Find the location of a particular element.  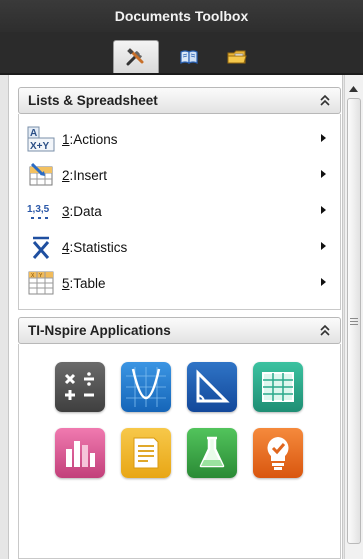

svg-text: A is located at coordinates (33, 133).